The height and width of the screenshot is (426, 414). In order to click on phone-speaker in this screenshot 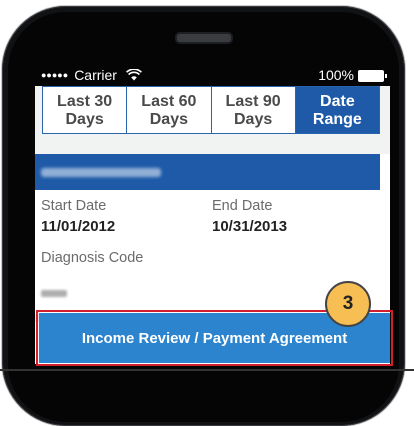, I will do `click(204, 38)`.